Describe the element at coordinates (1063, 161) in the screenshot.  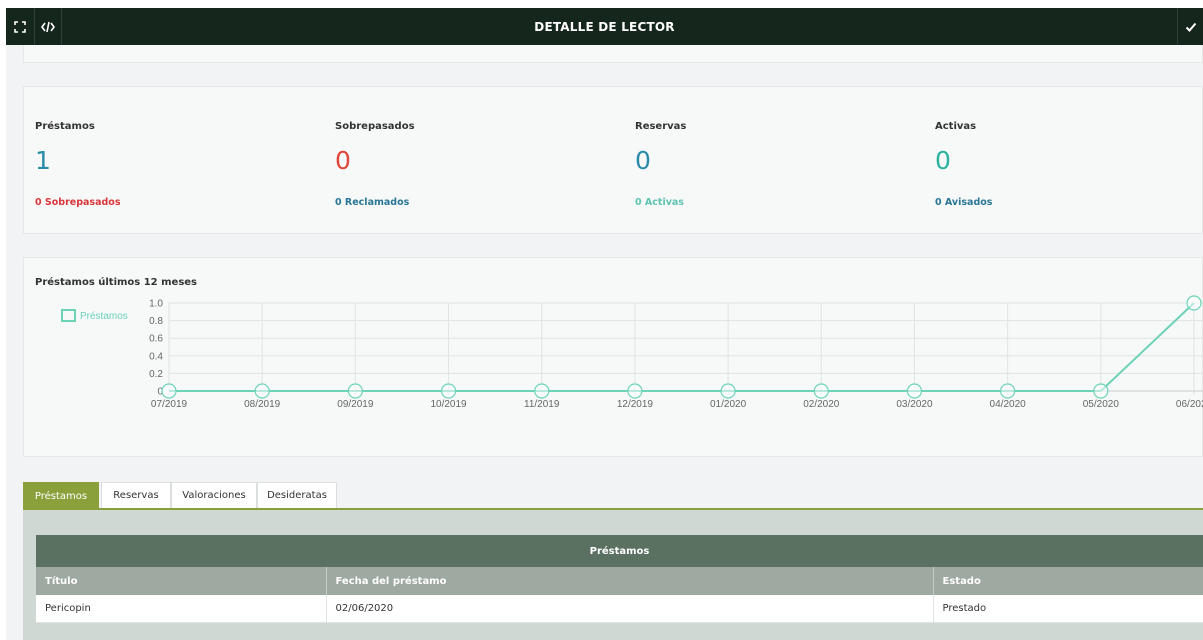
I see `stat-activas: Activas 0 0 Avisados` at that location.